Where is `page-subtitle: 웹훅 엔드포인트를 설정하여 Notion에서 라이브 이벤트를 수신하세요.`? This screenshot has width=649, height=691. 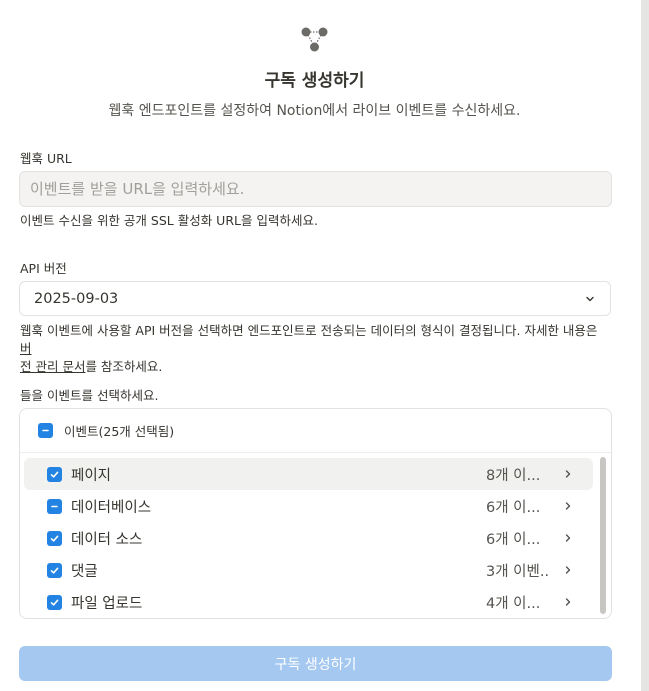 page-subtitle: 웹훅 엔드포인트를 설정하여 Notion에서 라이브 이벤트를 수신하세요. is located at coordinates (314, 111).